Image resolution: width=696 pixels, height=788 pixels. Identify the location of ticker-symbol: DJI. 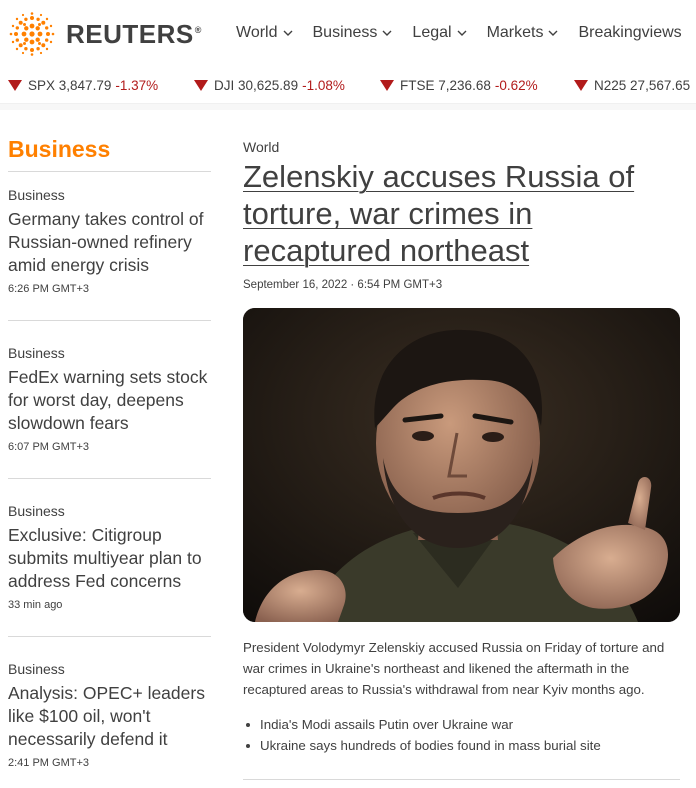
(224, 85).